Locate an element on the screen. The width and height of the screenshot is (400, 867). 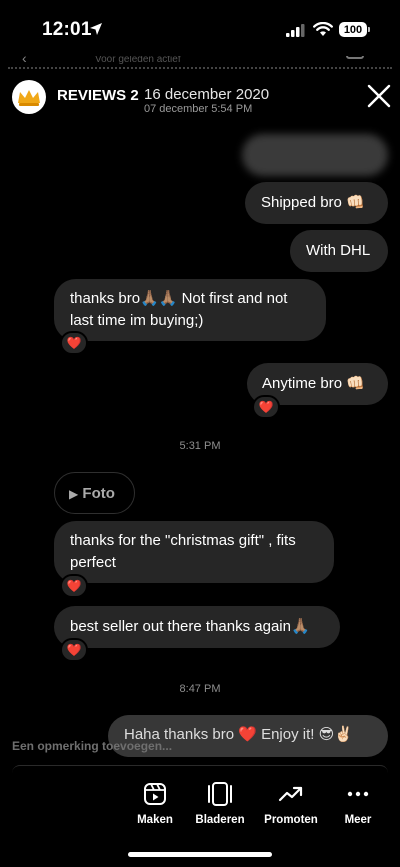
crown-logo-icon is located at coordinates (29, 98).